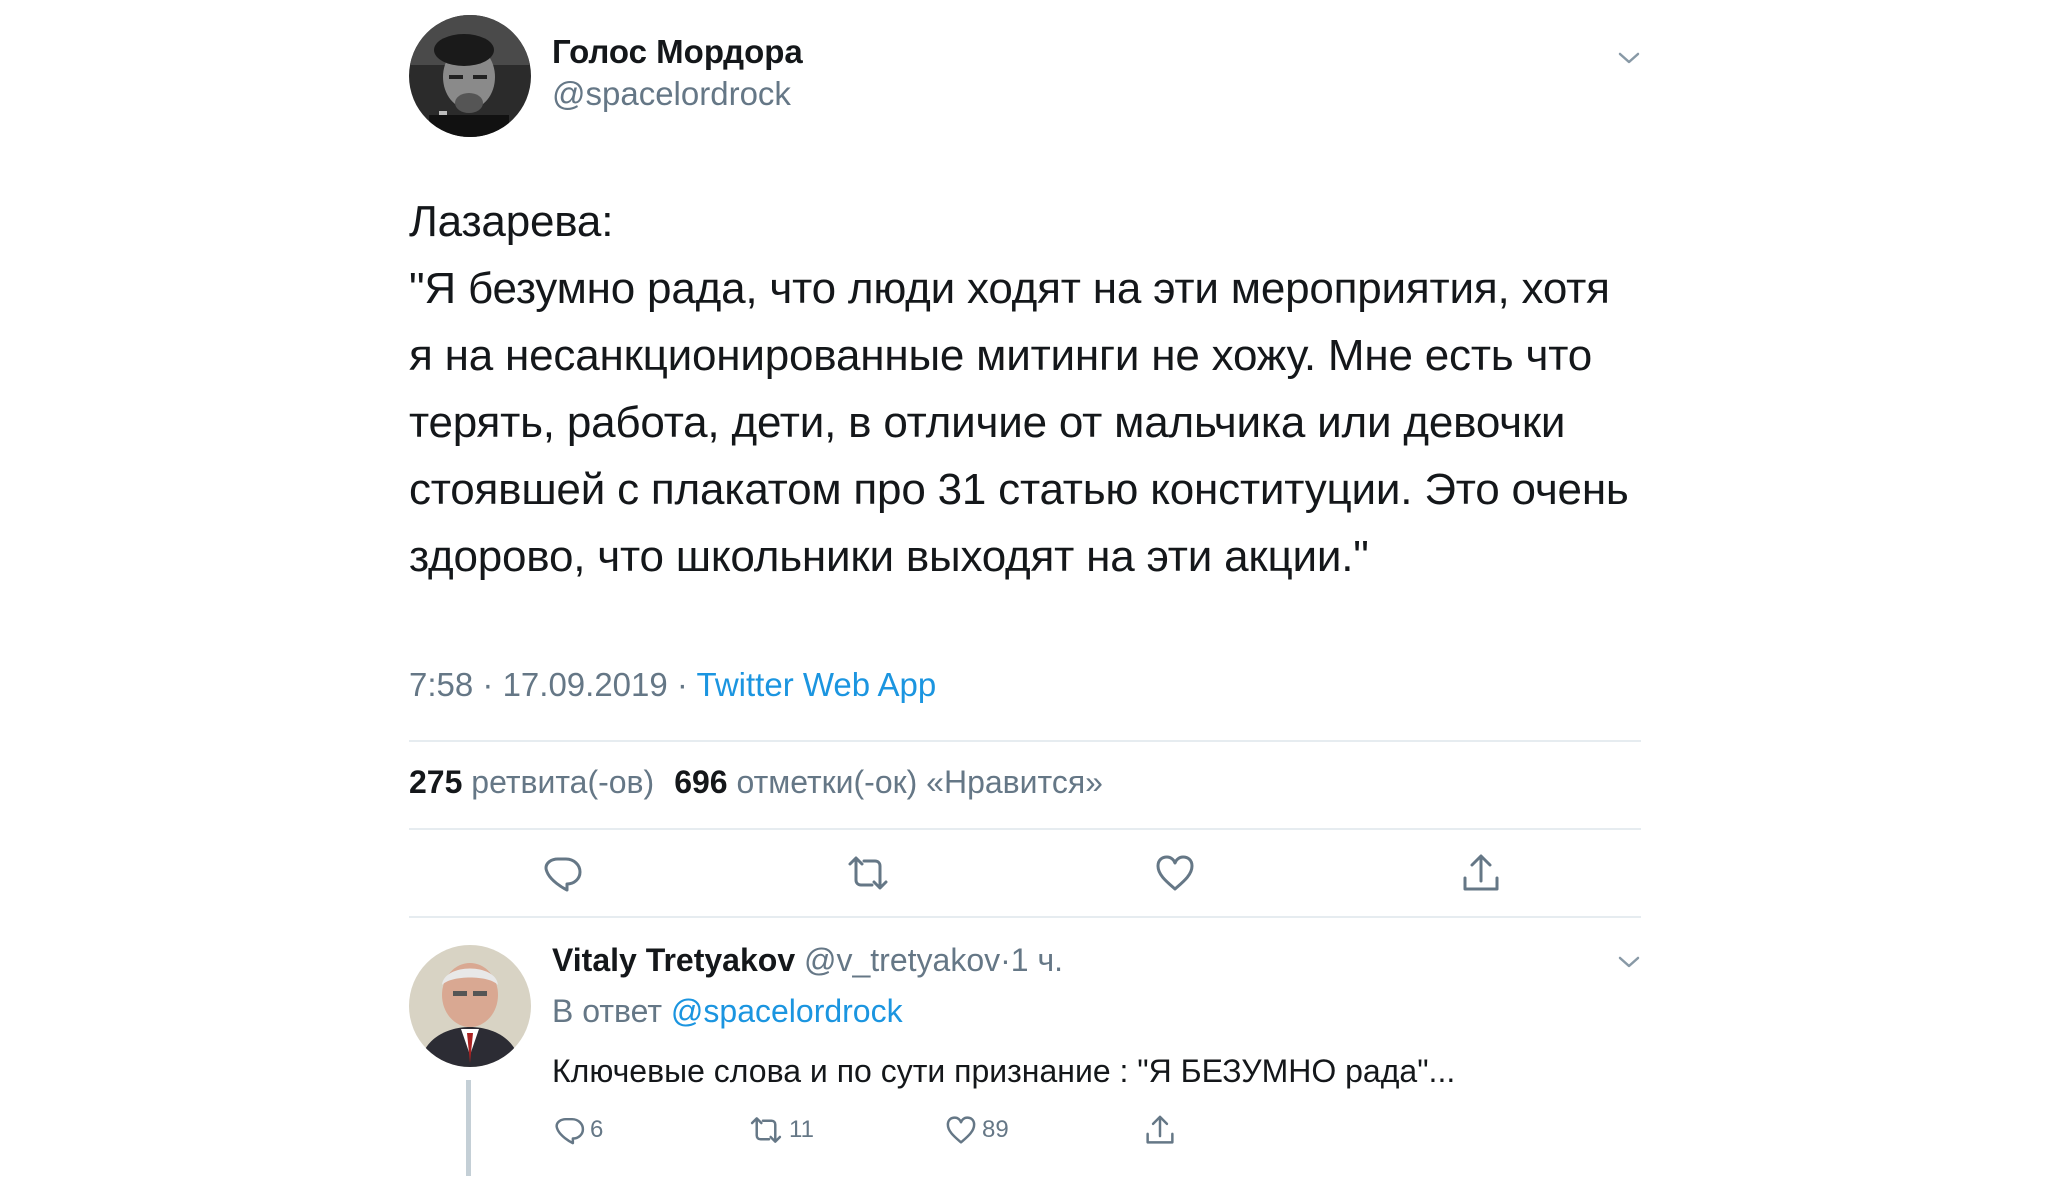  I want to click on reply-like-button: 89, so click(976, 1130).